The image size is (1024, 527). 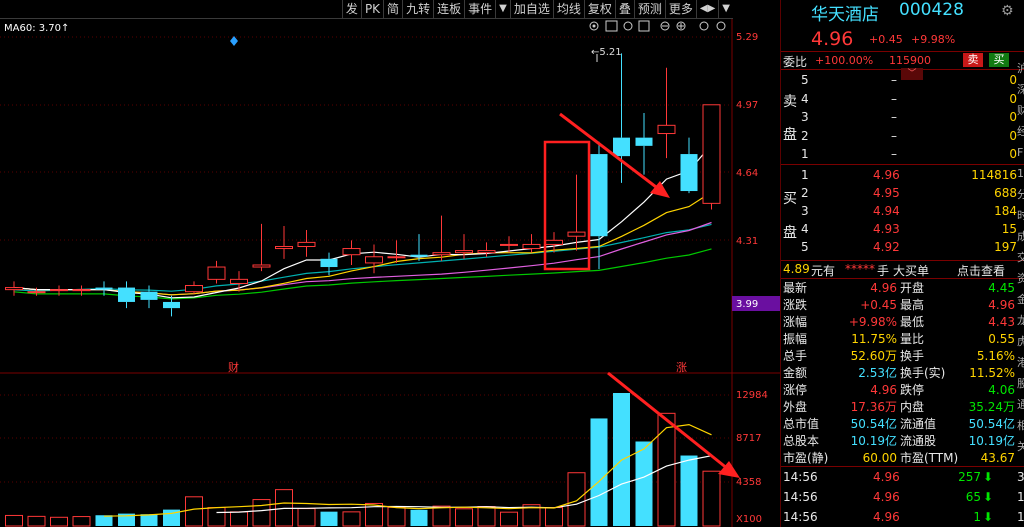 What do you see at coordinates (1020, 322) in the screenshot?
I see `edge-tab-char: 龙` at bounding box center [1020, 322].